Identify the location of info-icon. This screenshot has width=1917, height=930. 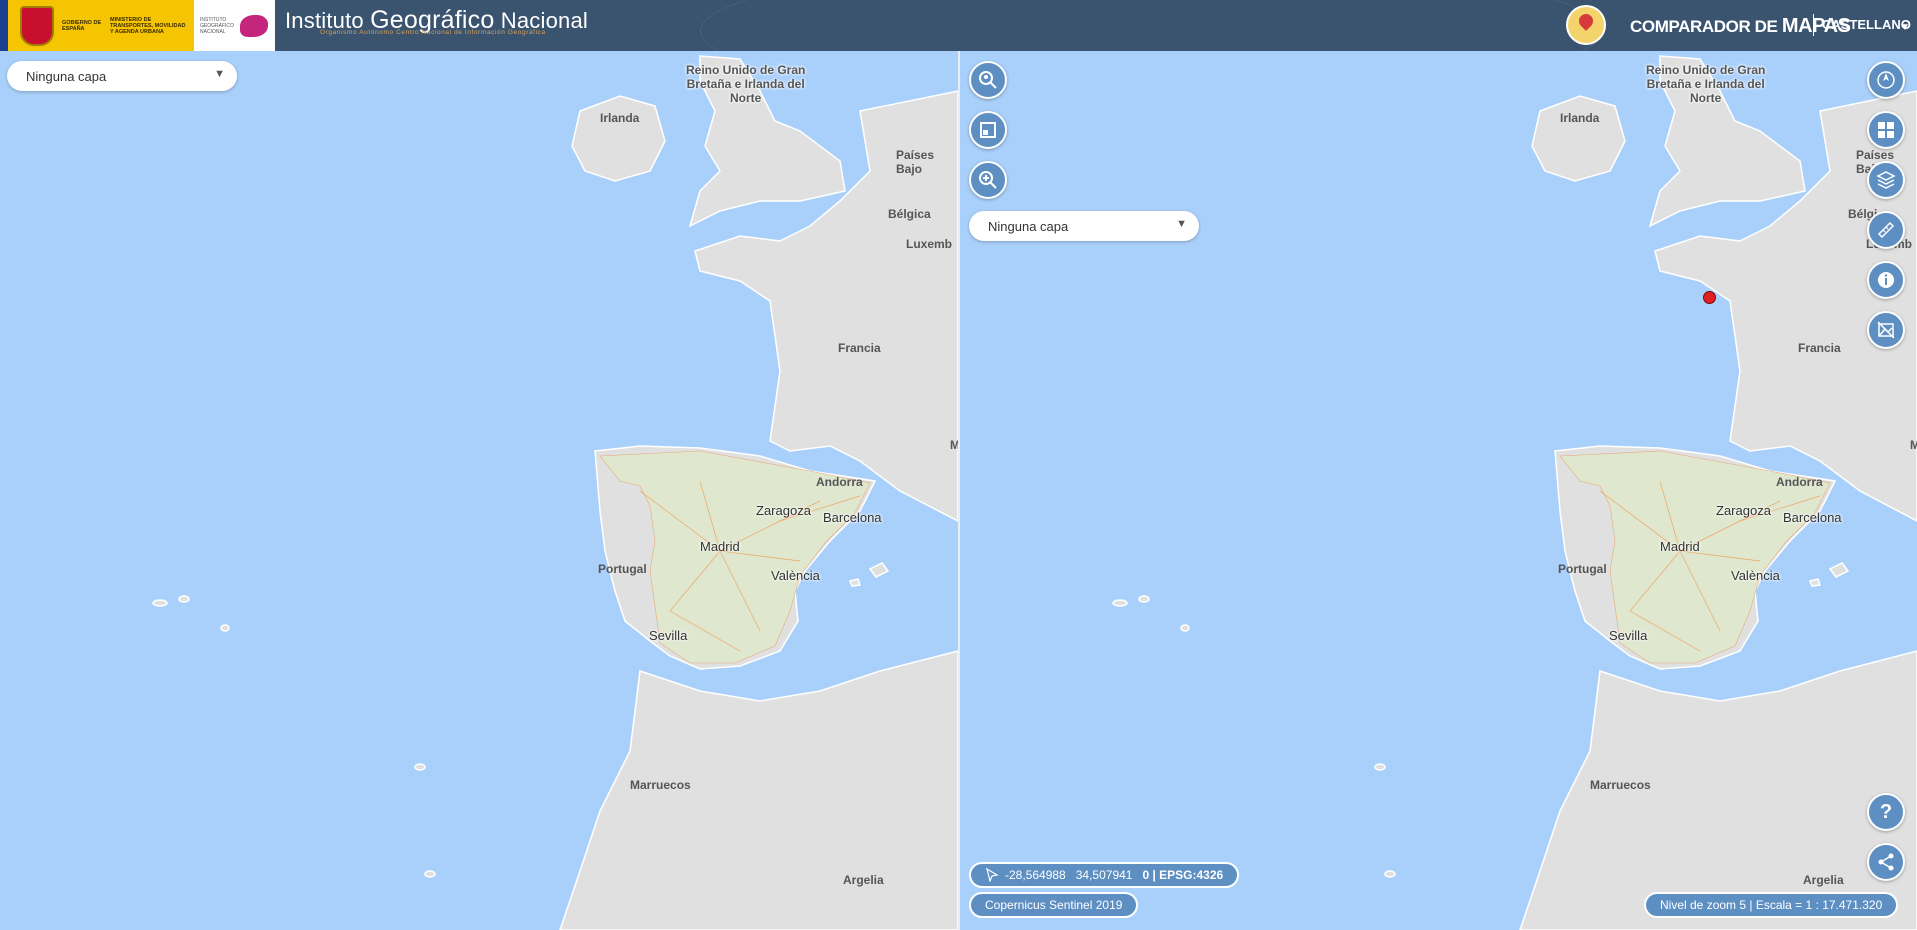
(1886, 280).